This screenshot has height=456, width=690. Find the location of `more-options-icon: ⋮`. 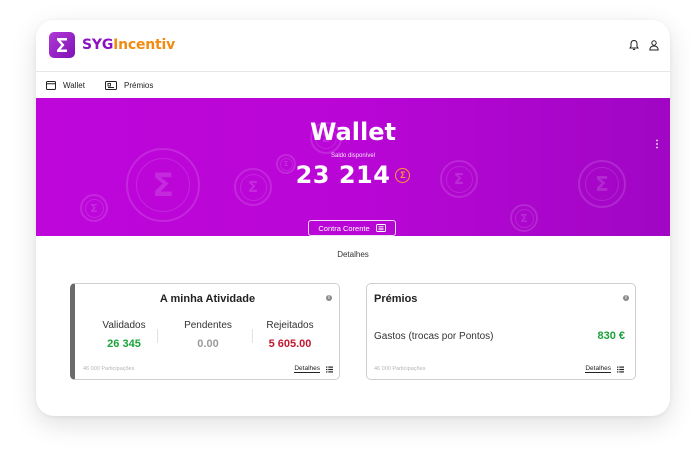

more-options-icon: ⋮ is located at coordinates (657, 145).